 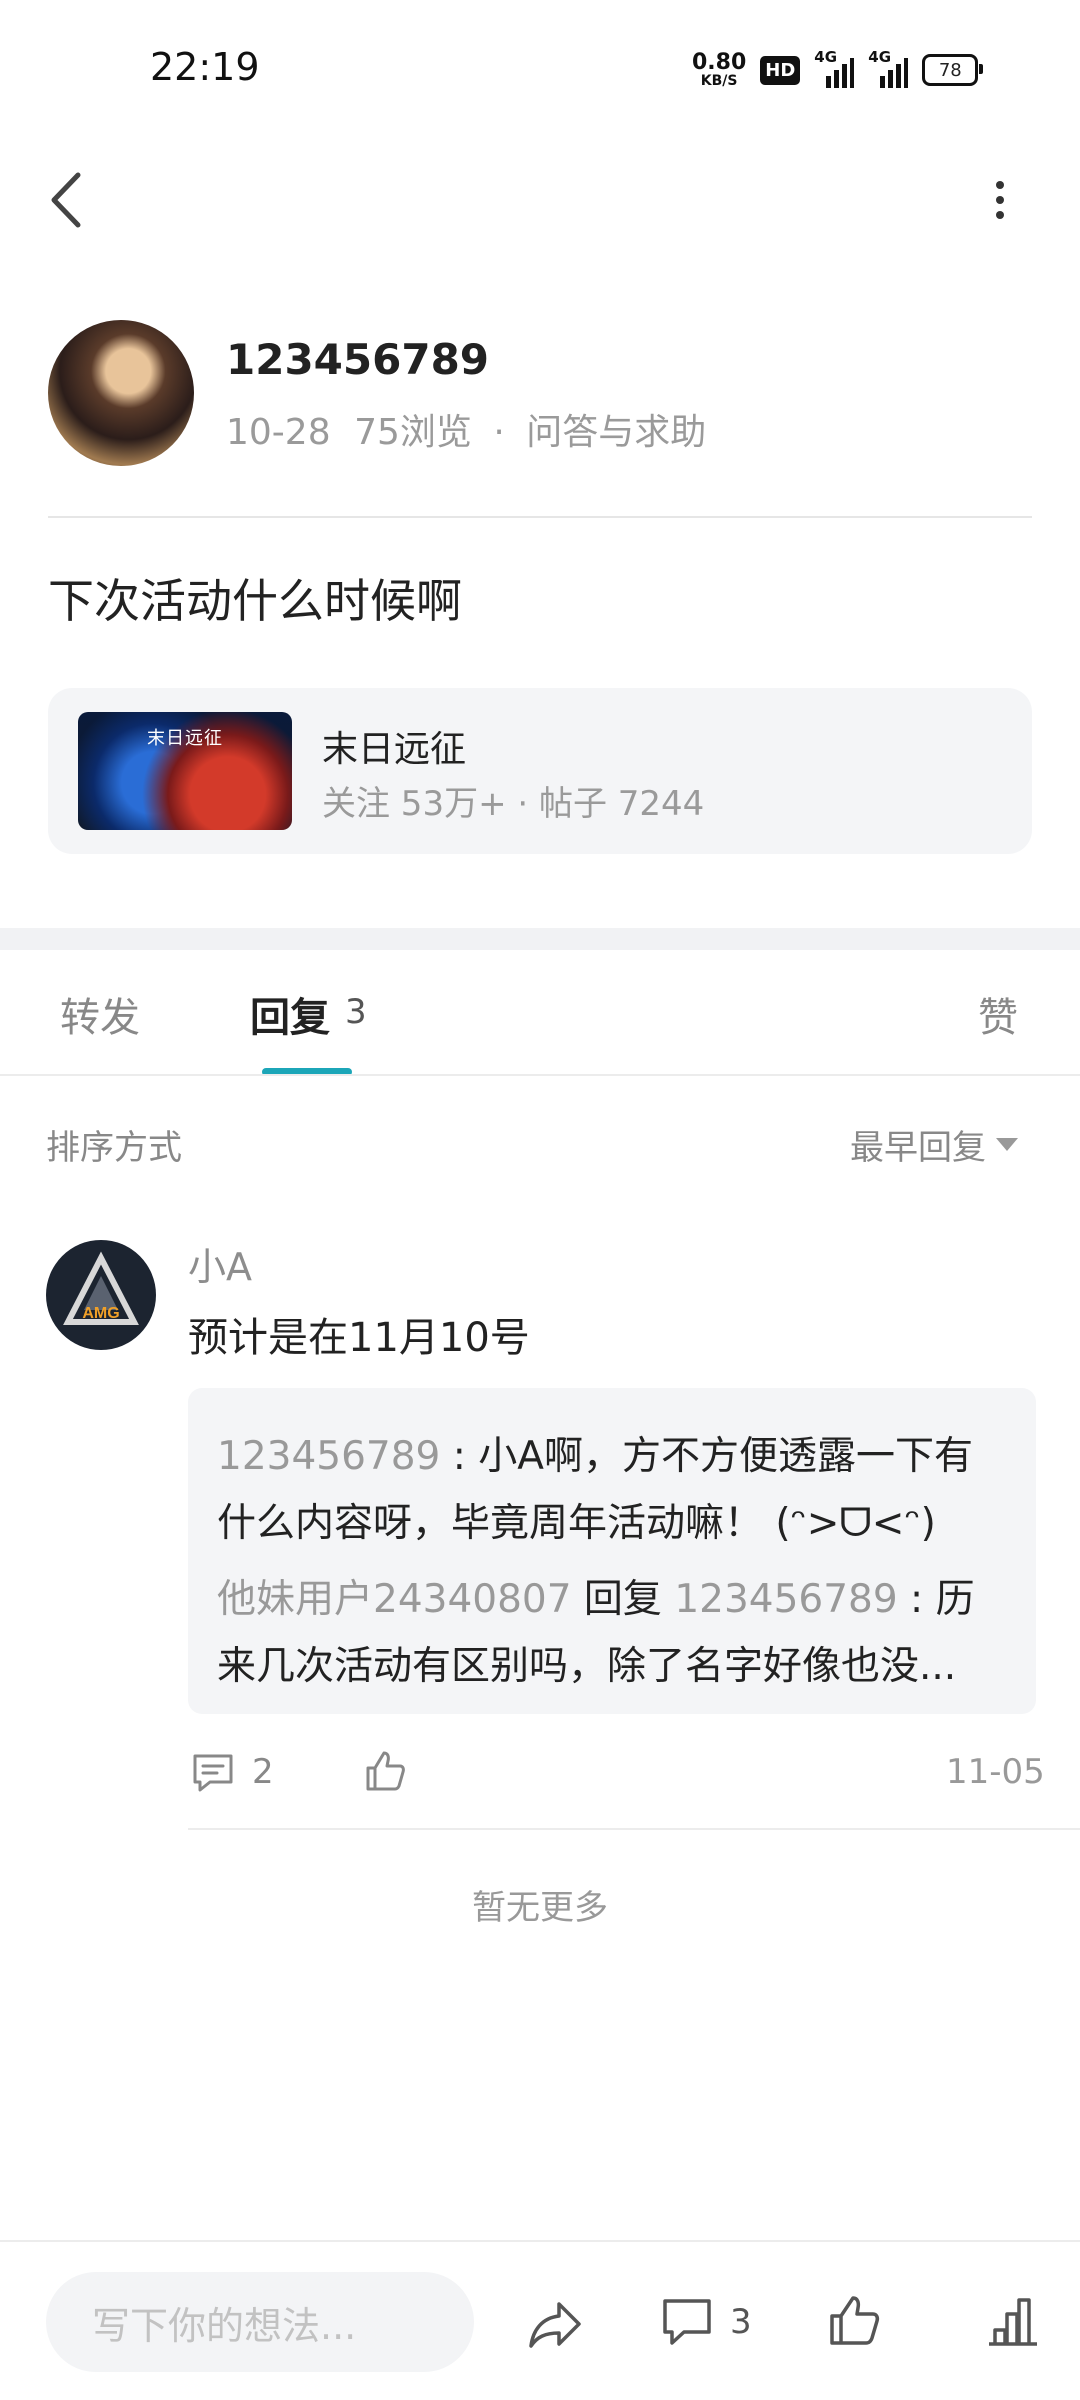 What do you see at coordinates (595, 1456) in the screenshot?
I see `sub-reply-1-line-1: 123456789 : 小A啊，方不方便透露一下有` at bounding box center [595, 1456].